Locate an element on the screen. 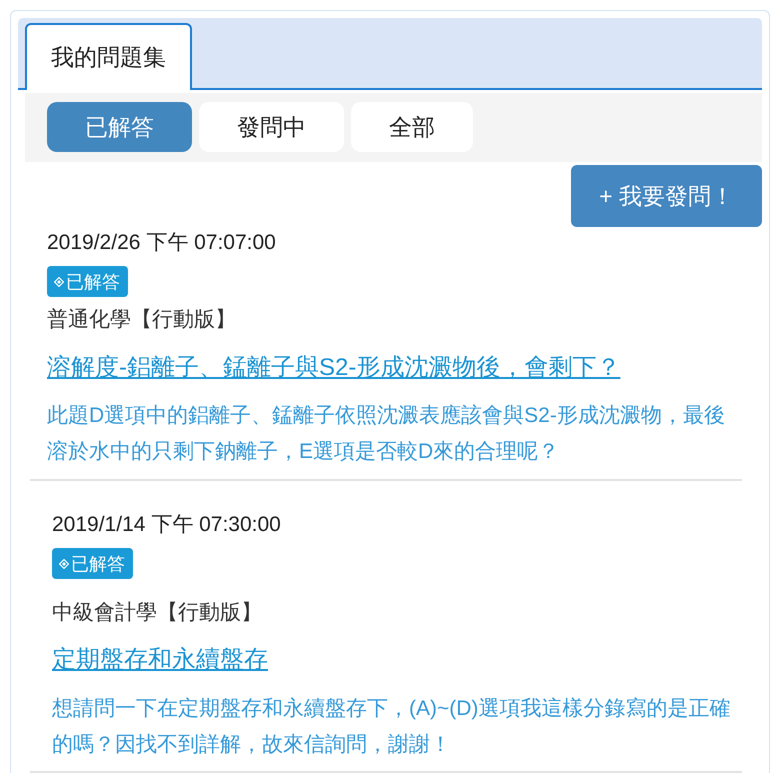  filter-button: 全部 is located at coordinates (412, 127).